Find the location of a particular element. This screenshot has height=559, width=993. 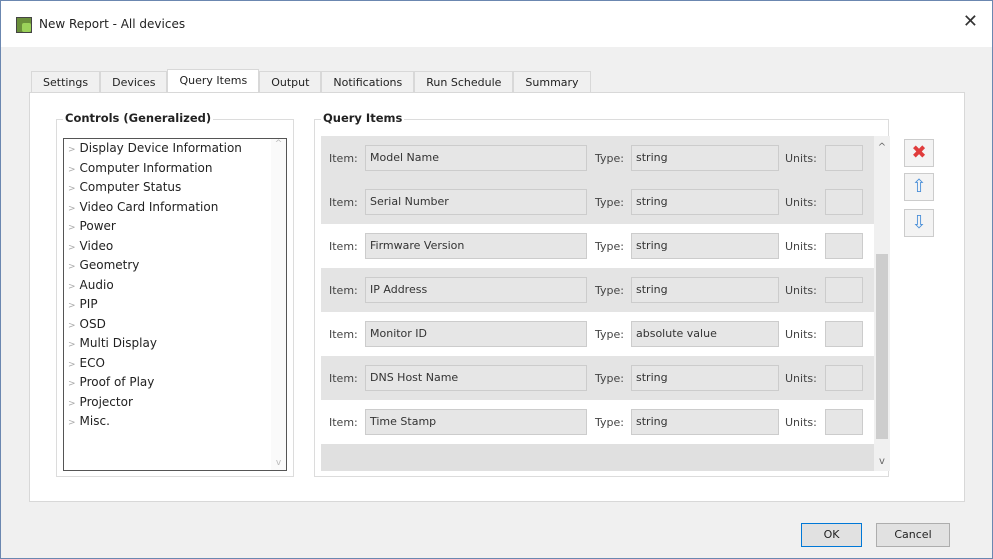

controls-scrollbar: ^ v is located at coordinates (278, 304).